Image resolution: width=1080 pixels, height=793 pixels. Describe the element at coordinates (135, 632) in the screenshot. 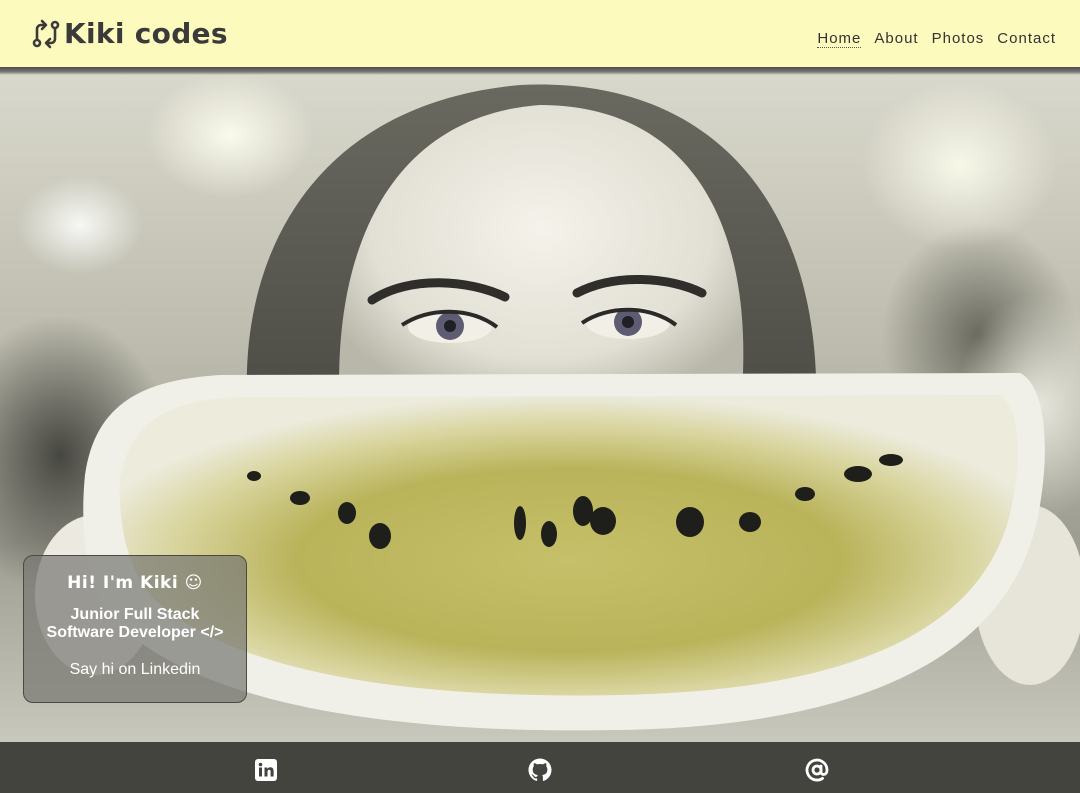

I see `intro-role-line2: Software Developer </>` at that location.